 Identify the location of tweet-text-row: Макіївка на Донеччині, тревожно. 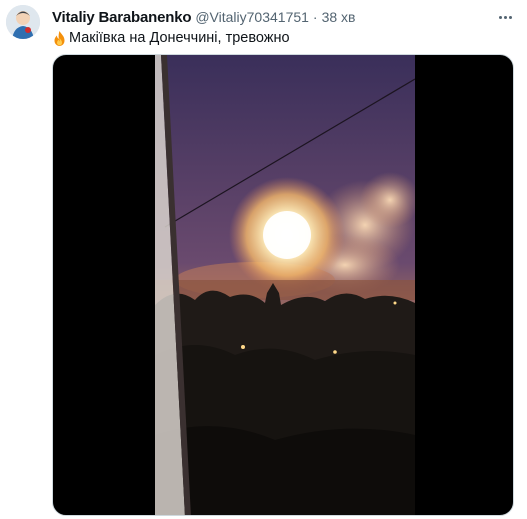
(272, 38).